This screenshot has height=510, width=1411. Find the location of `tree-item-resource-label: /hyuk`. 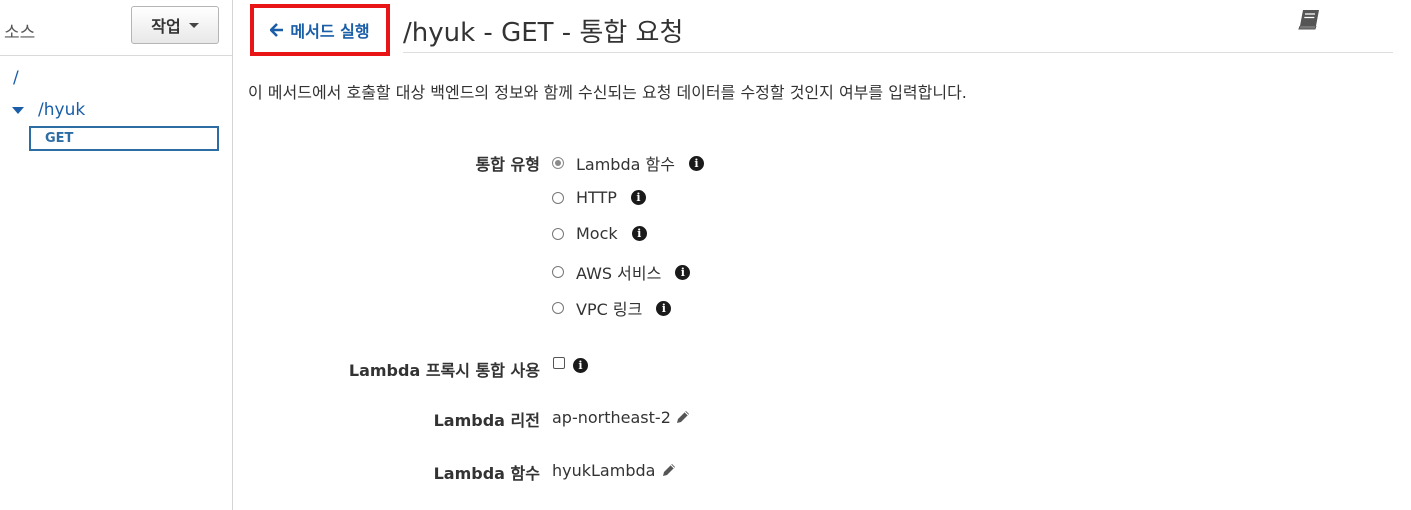

tree-item-resource-label: /hyuk is located at coordinates (62, 110).